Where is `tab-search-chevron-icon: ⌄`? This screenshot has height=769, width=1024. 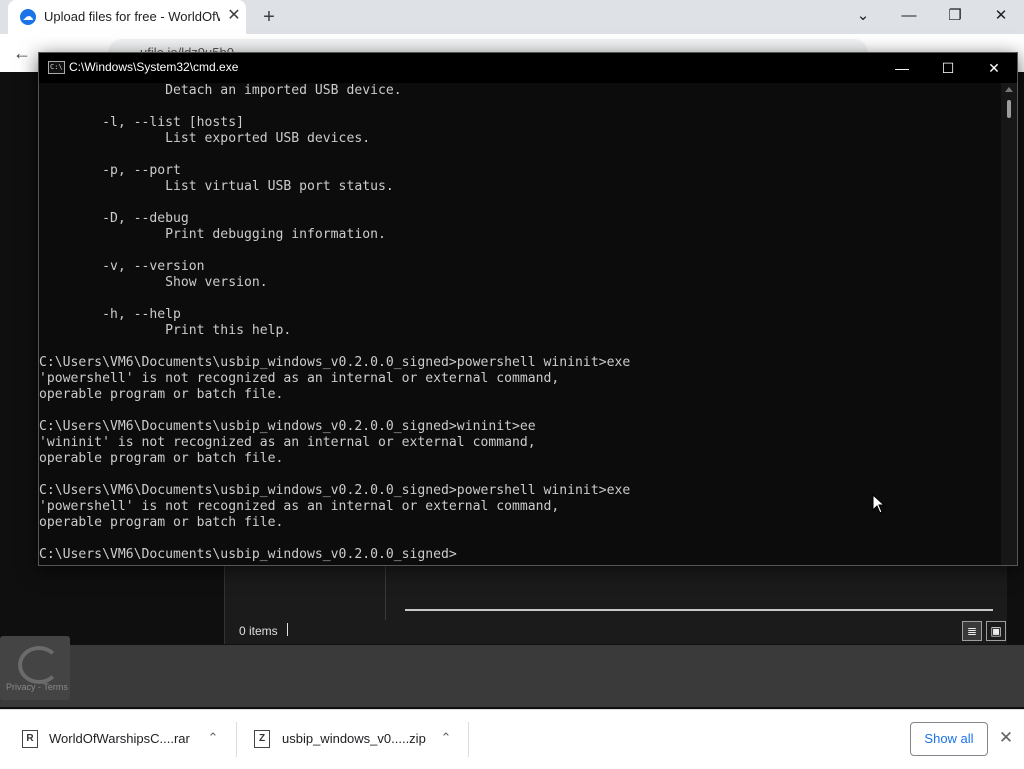
tab-search-chevron-icon: ⌄ is located at coordinates (863, 17).